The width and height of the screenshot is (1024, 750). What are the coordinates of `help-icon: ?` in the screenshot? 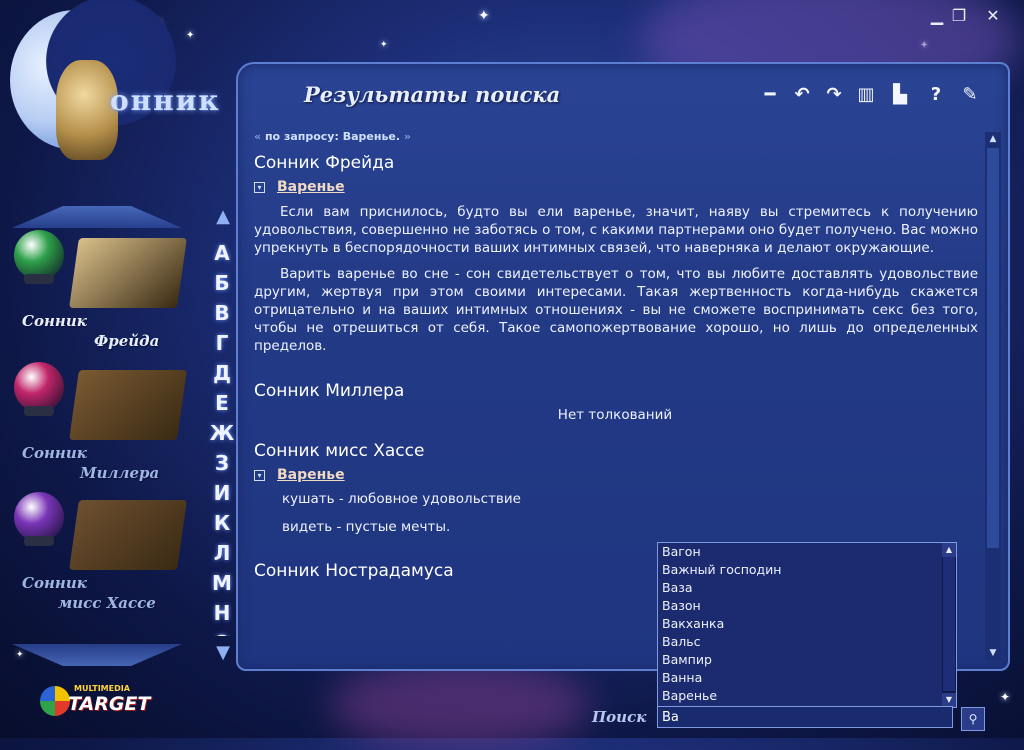 It's located at (936, 95).